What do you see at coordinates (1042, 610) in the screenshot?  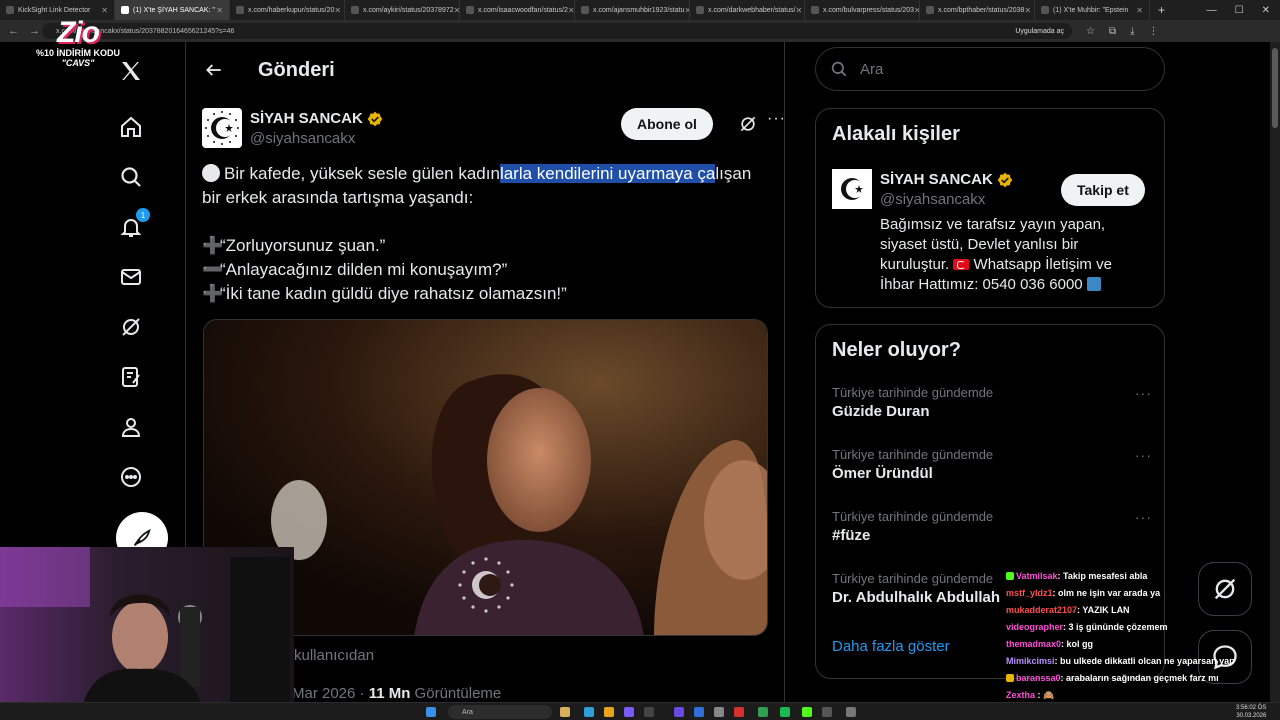 I see `chat-user: mukadderat2107` at bounding box center [1042, 610].